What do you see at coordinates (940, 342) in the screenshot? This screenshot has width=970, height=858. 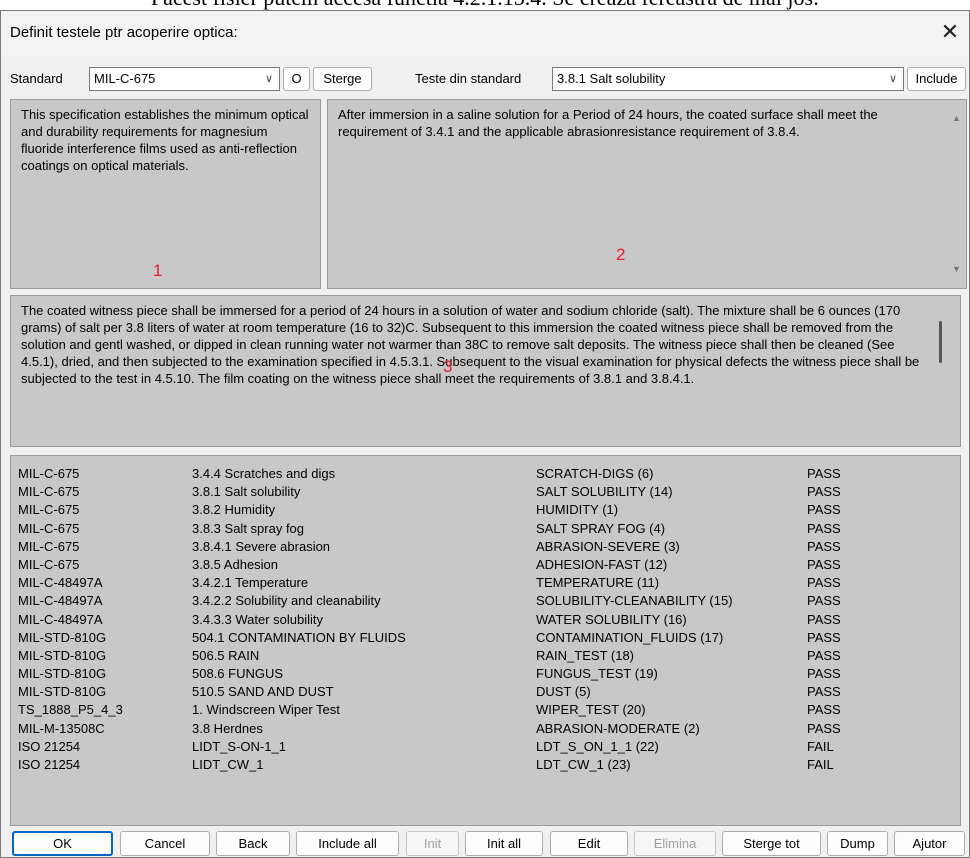 I see `procedure-scroll-thumb` at bounding box center [940, 342].